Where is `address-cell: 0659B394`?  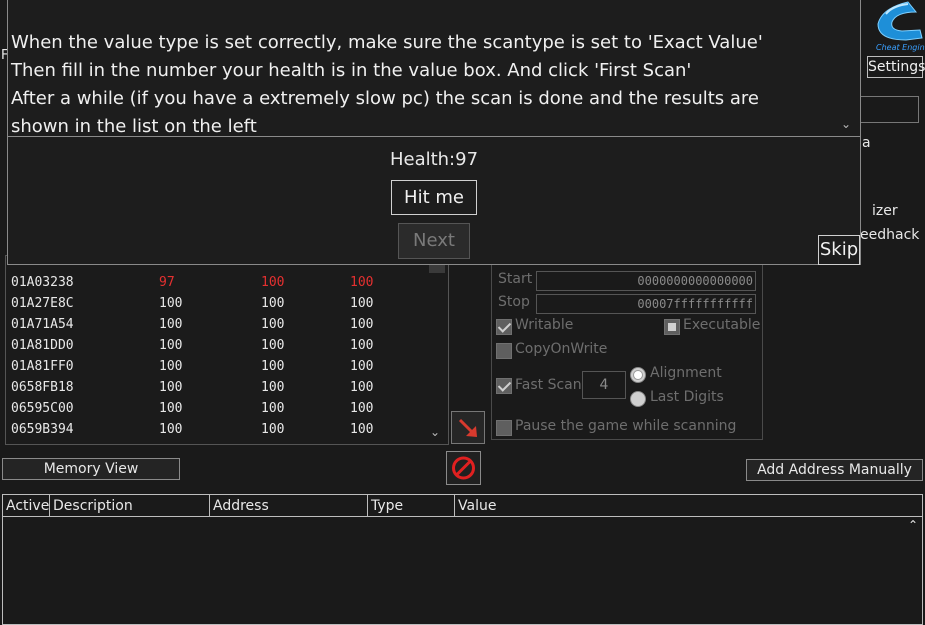
address-cell: 0659B394 is located at coordinates (42, 429).